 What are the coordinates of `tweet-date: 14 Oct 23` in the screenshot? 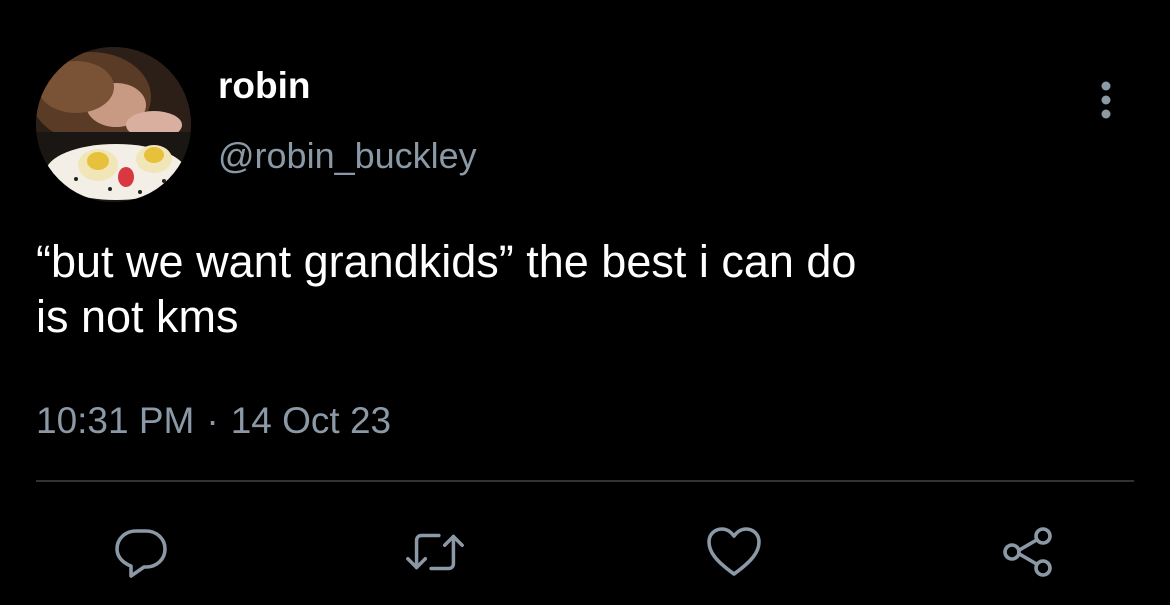 It's located at (311, 420).